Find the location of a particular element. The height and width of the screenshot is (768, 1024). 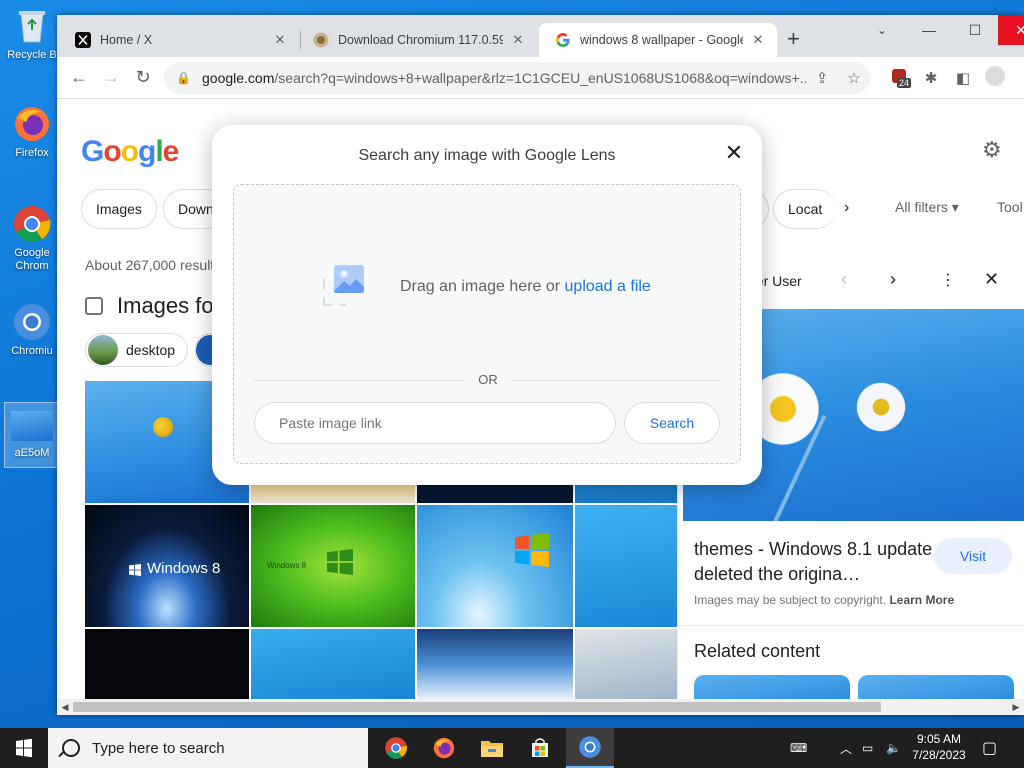

extension-icon: 24 is located at coordinates (899, 78).